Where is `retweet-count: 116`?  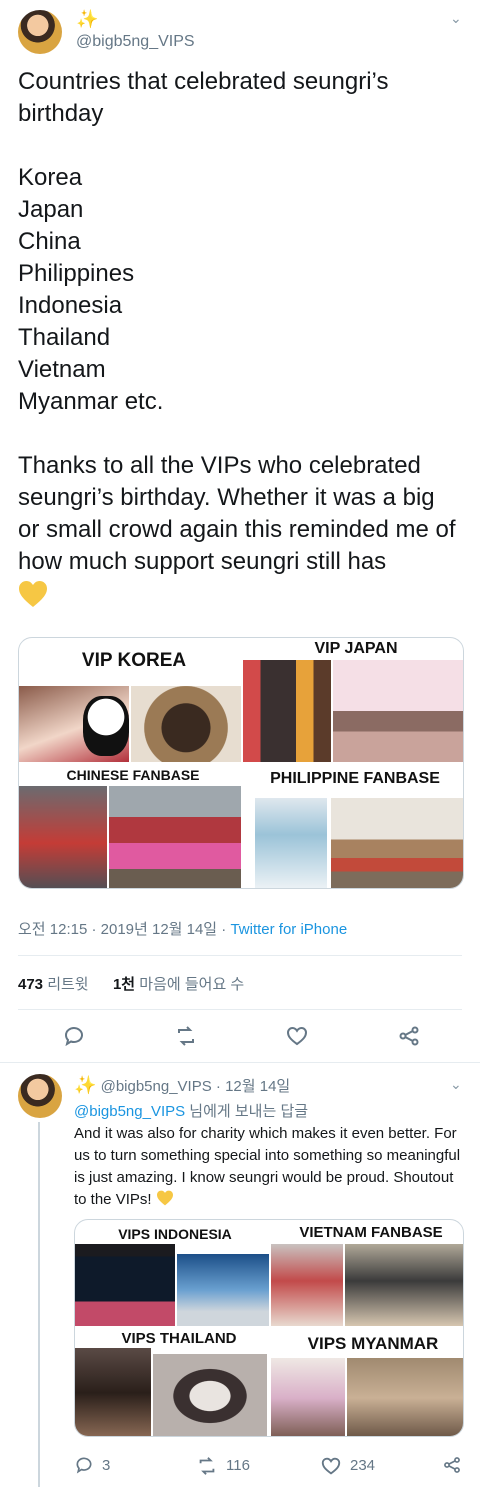 retweet-count: 116 is located at coordinates (238, 1465).